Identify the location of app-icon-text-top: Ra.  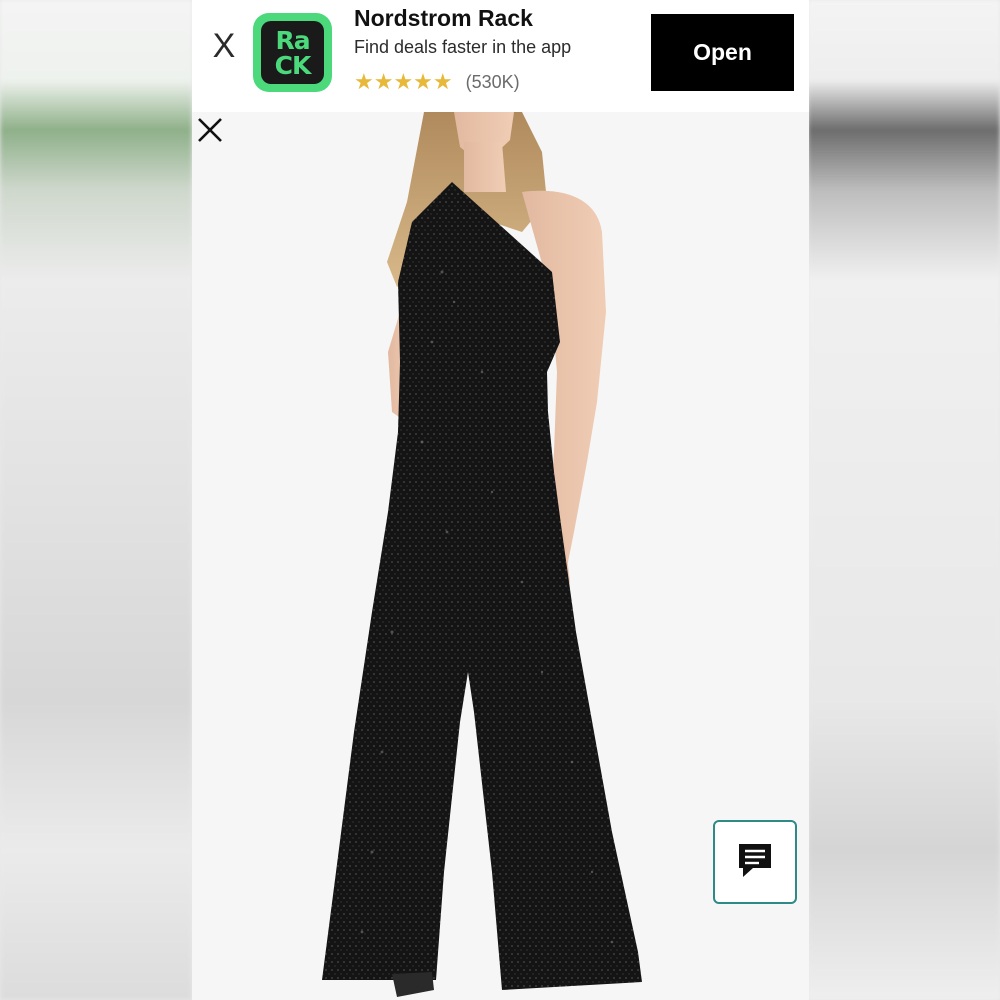
(292, 40).